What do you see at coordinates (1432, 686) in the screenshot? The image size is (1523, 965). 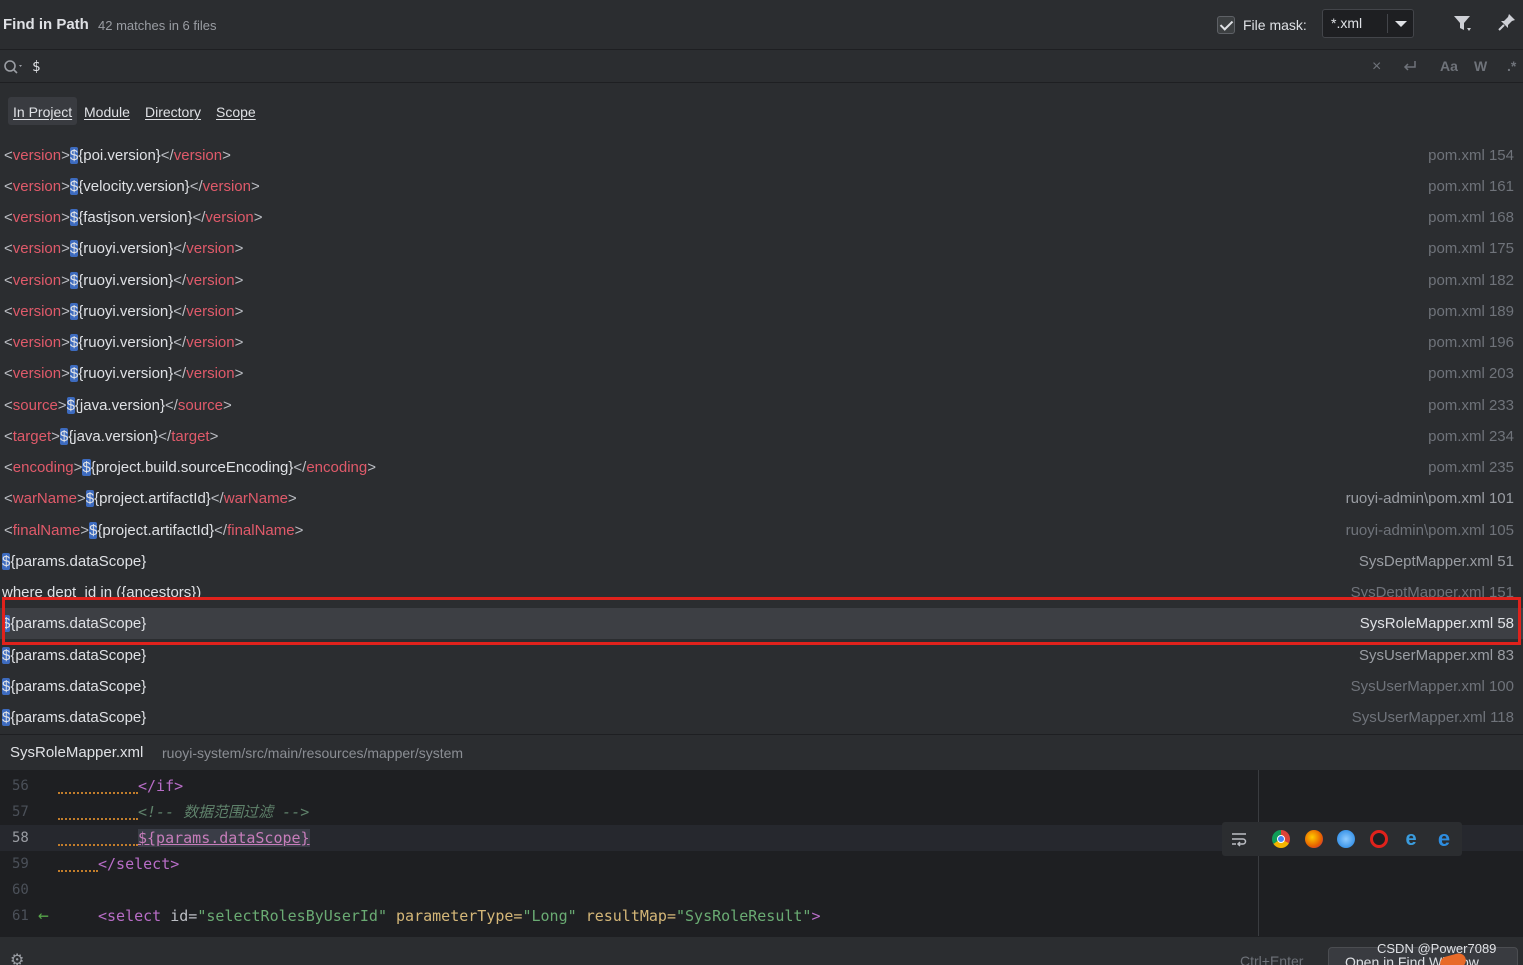 I see `file-location: SysUserMapper.xml 100` at bounding box center [1432, 686].